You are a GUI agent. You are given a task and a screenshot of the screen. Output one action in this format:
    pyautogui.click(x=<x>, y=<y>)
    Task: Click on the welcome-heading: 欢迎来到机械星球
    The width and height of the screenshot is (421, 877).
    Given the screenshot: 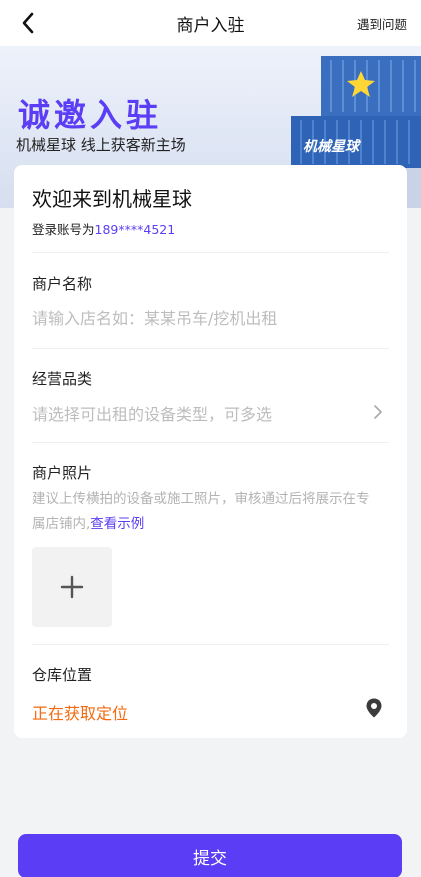 What is the action you would take?
    pyautogui.click(x=112, y=199)
    